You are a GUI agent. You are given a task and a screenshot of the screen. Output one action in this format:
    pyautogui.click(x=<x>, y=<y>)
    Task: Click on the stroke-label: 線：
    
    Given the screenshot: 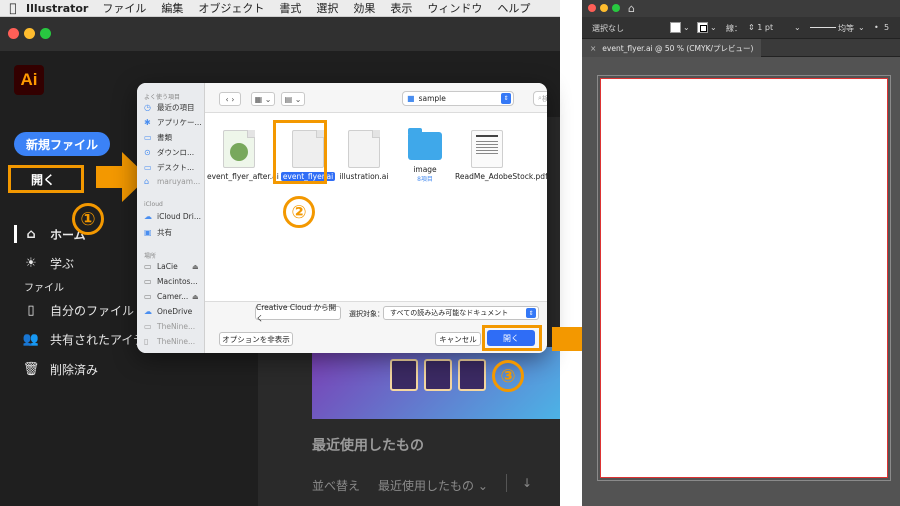 What is the action you would take?
    pyautogui.click(x=734, y=28)
    